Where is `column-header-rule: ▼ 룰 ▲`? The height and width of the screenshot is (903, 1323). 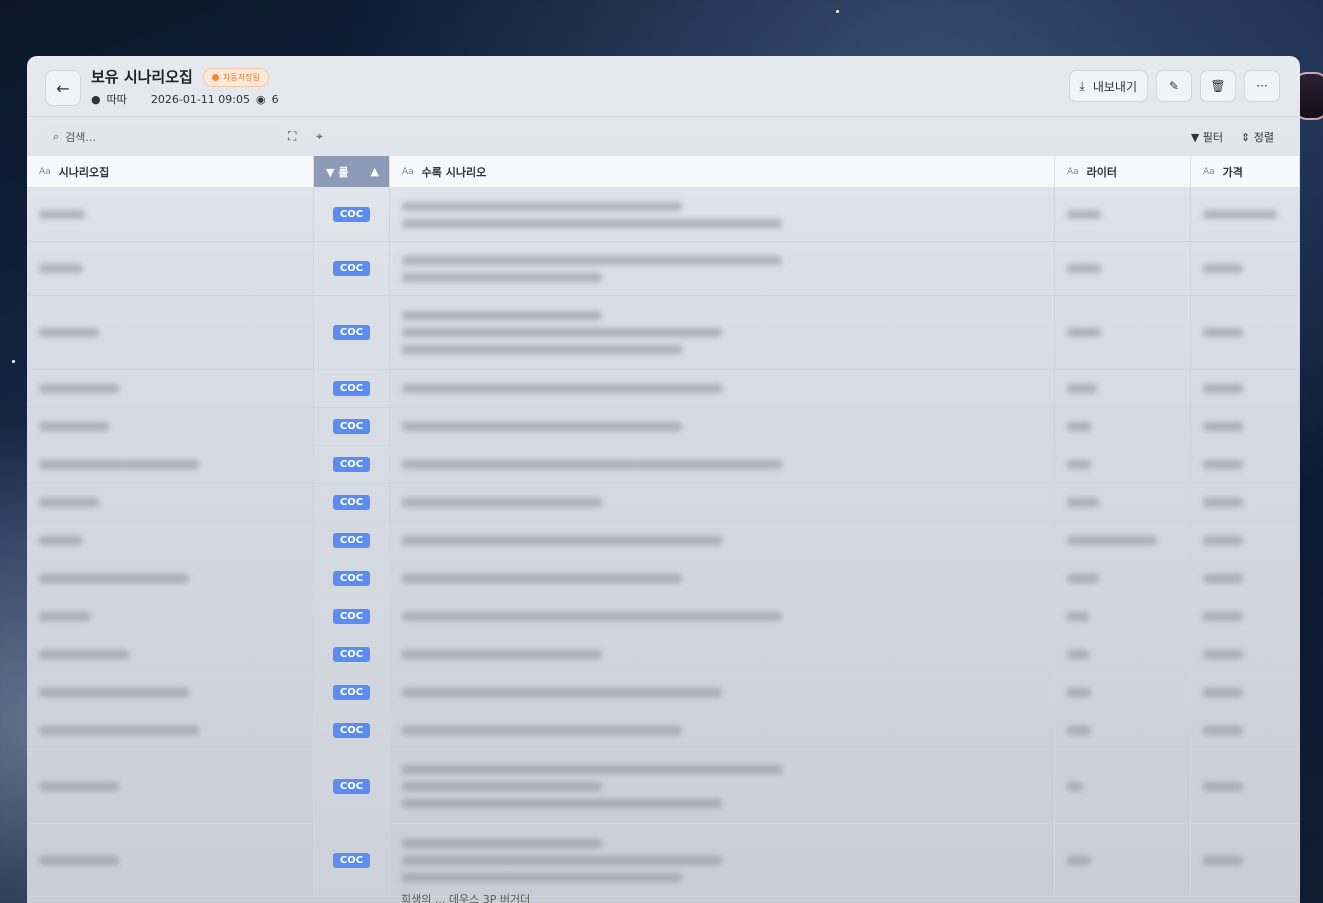
column-header-rule: ▼ 룰 ▲ is located at coordinates (352, 171).